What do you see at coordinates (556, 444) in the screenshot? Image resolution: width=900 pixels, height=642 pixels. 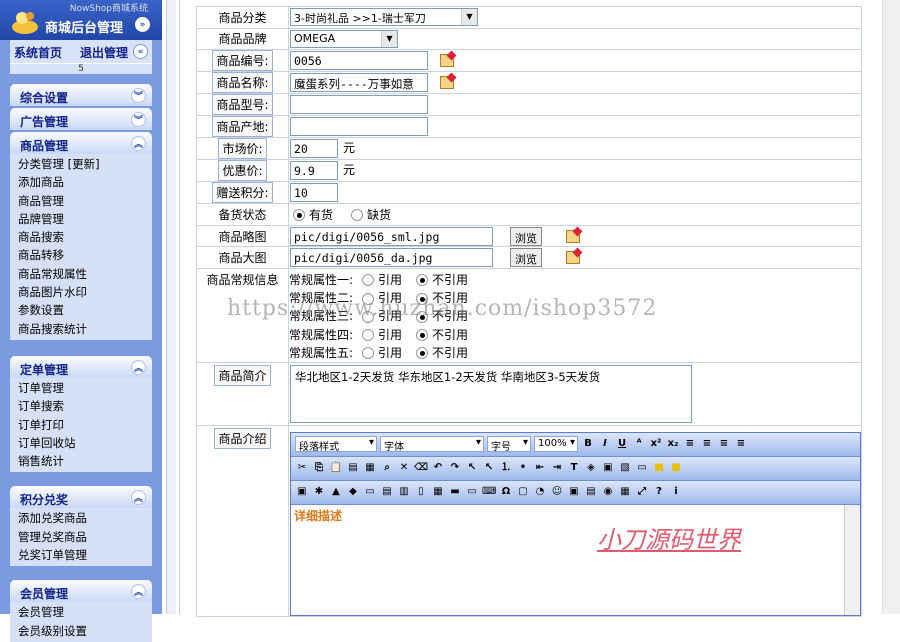 I see `zoom-select: 100%` at bounding box center [556, 444].